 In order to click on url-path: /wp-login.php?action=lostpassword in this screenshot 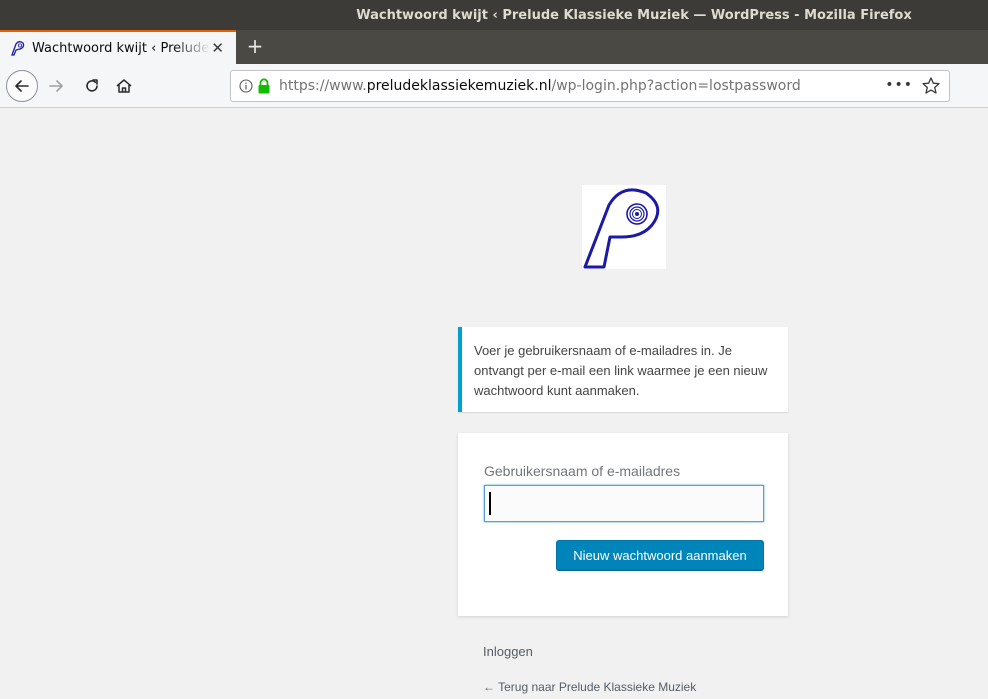, I will do `click(676, 86)`.